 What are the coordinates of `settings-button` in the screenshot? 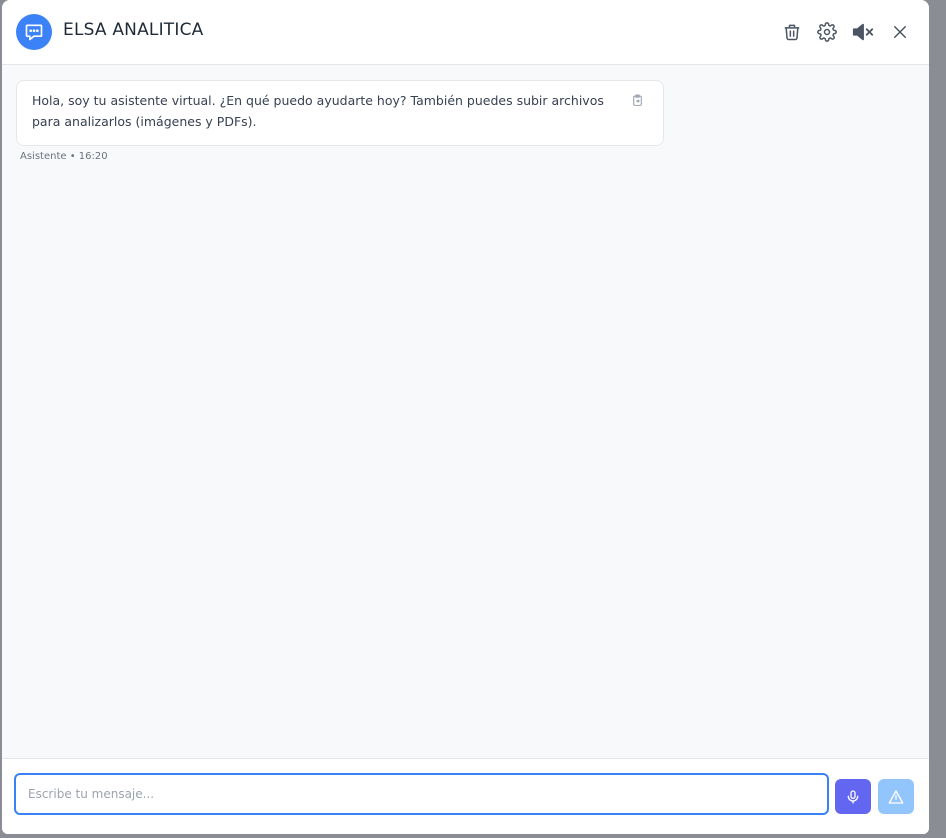 It's located at (827, 32).